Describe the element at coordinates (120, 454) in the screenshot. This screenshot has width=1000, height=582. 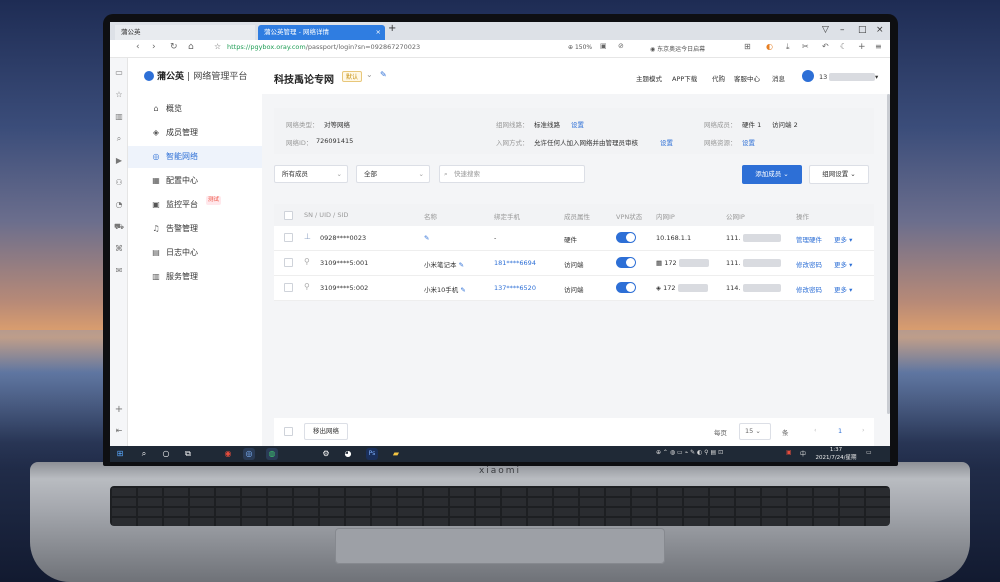
I see `windows-start-icon: ⊞` at that location.